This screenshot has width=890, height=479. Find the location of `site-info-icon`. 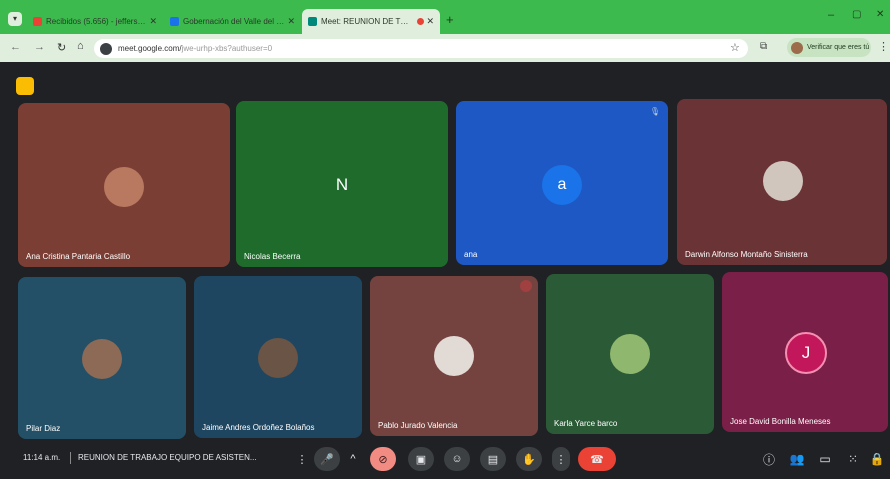

site-info-icon is located at coordinates (106, 48).